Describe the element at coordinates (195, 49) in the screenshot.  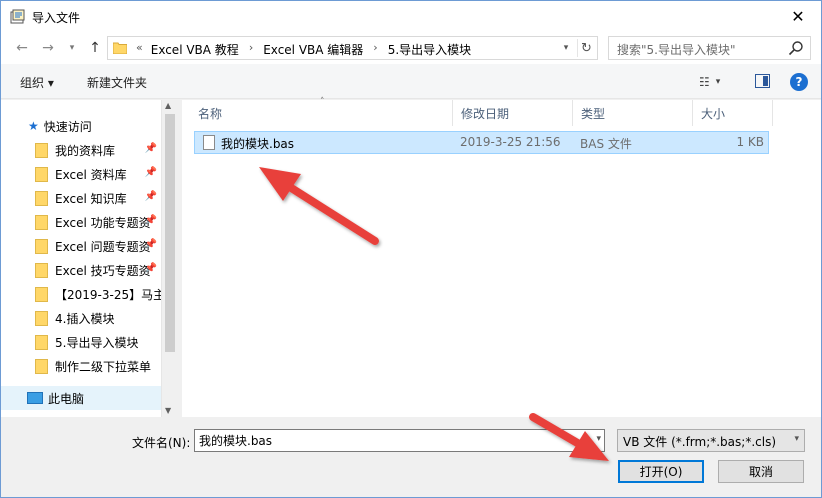
I see `breadcrumb-item-excel-vba-tutorial: Excel VBA 教程` at that location.